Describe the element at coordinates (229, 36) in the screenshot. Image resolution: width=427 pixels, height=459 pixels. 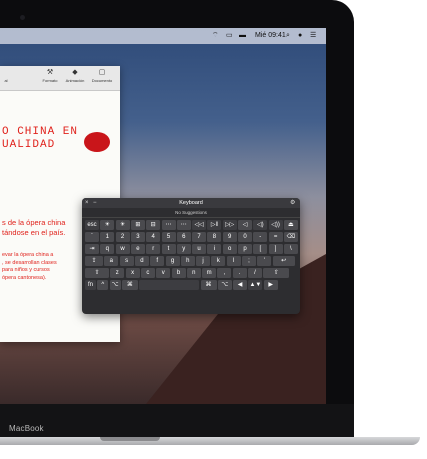
I see `display-icon: ▭` at that location.